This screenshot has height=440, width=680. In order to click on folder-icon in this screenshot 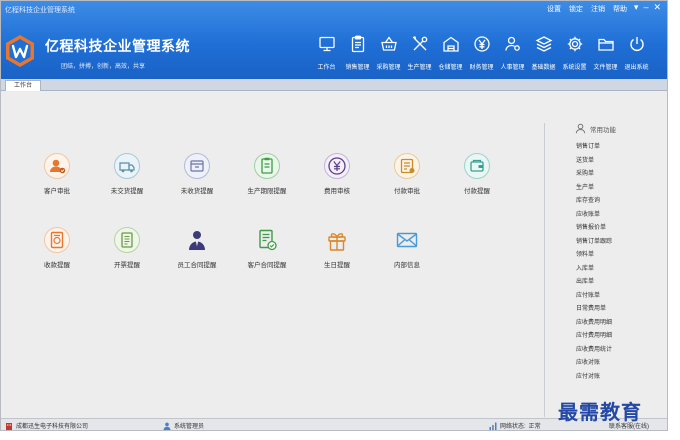, I will do `click(606, 44)`.